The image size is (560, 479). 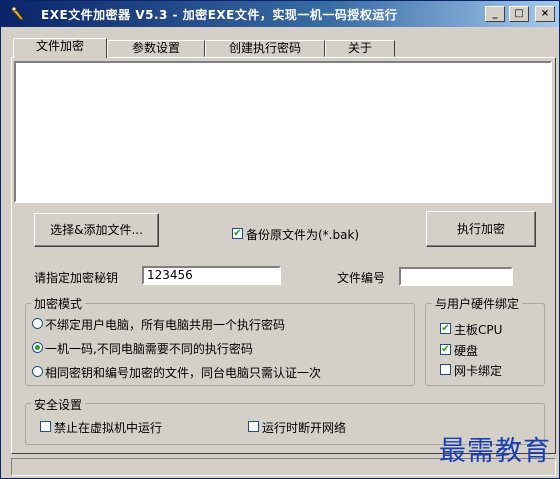 I want to click on wrench-icon, so click(x=17, y=13).